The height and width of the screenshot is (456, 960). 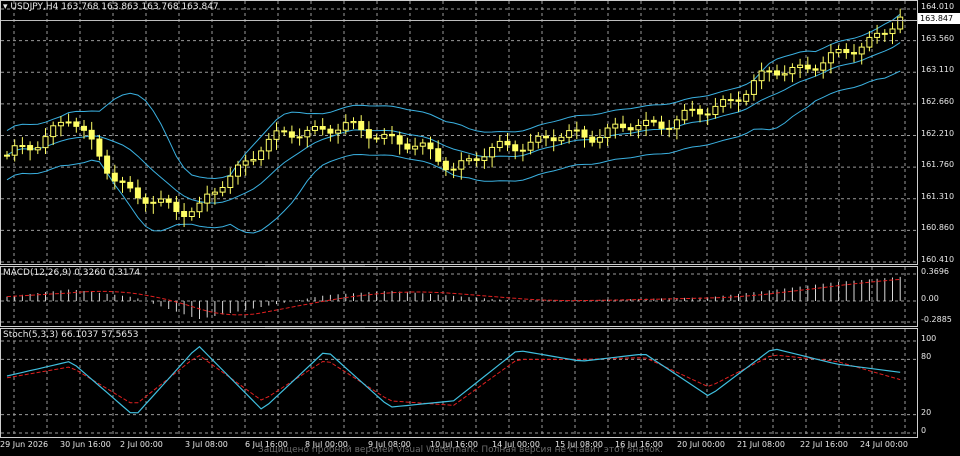 What do you see at coordinates (938, 38) in the screenshot?
I see `price-tick-label: 163.560` at bounding box center [938, 38].